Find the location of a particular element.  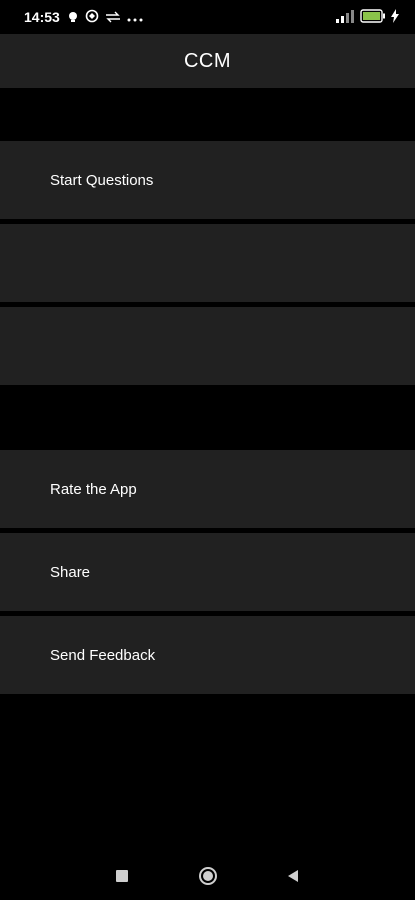

back-icon is located at coordinates (293, 876).